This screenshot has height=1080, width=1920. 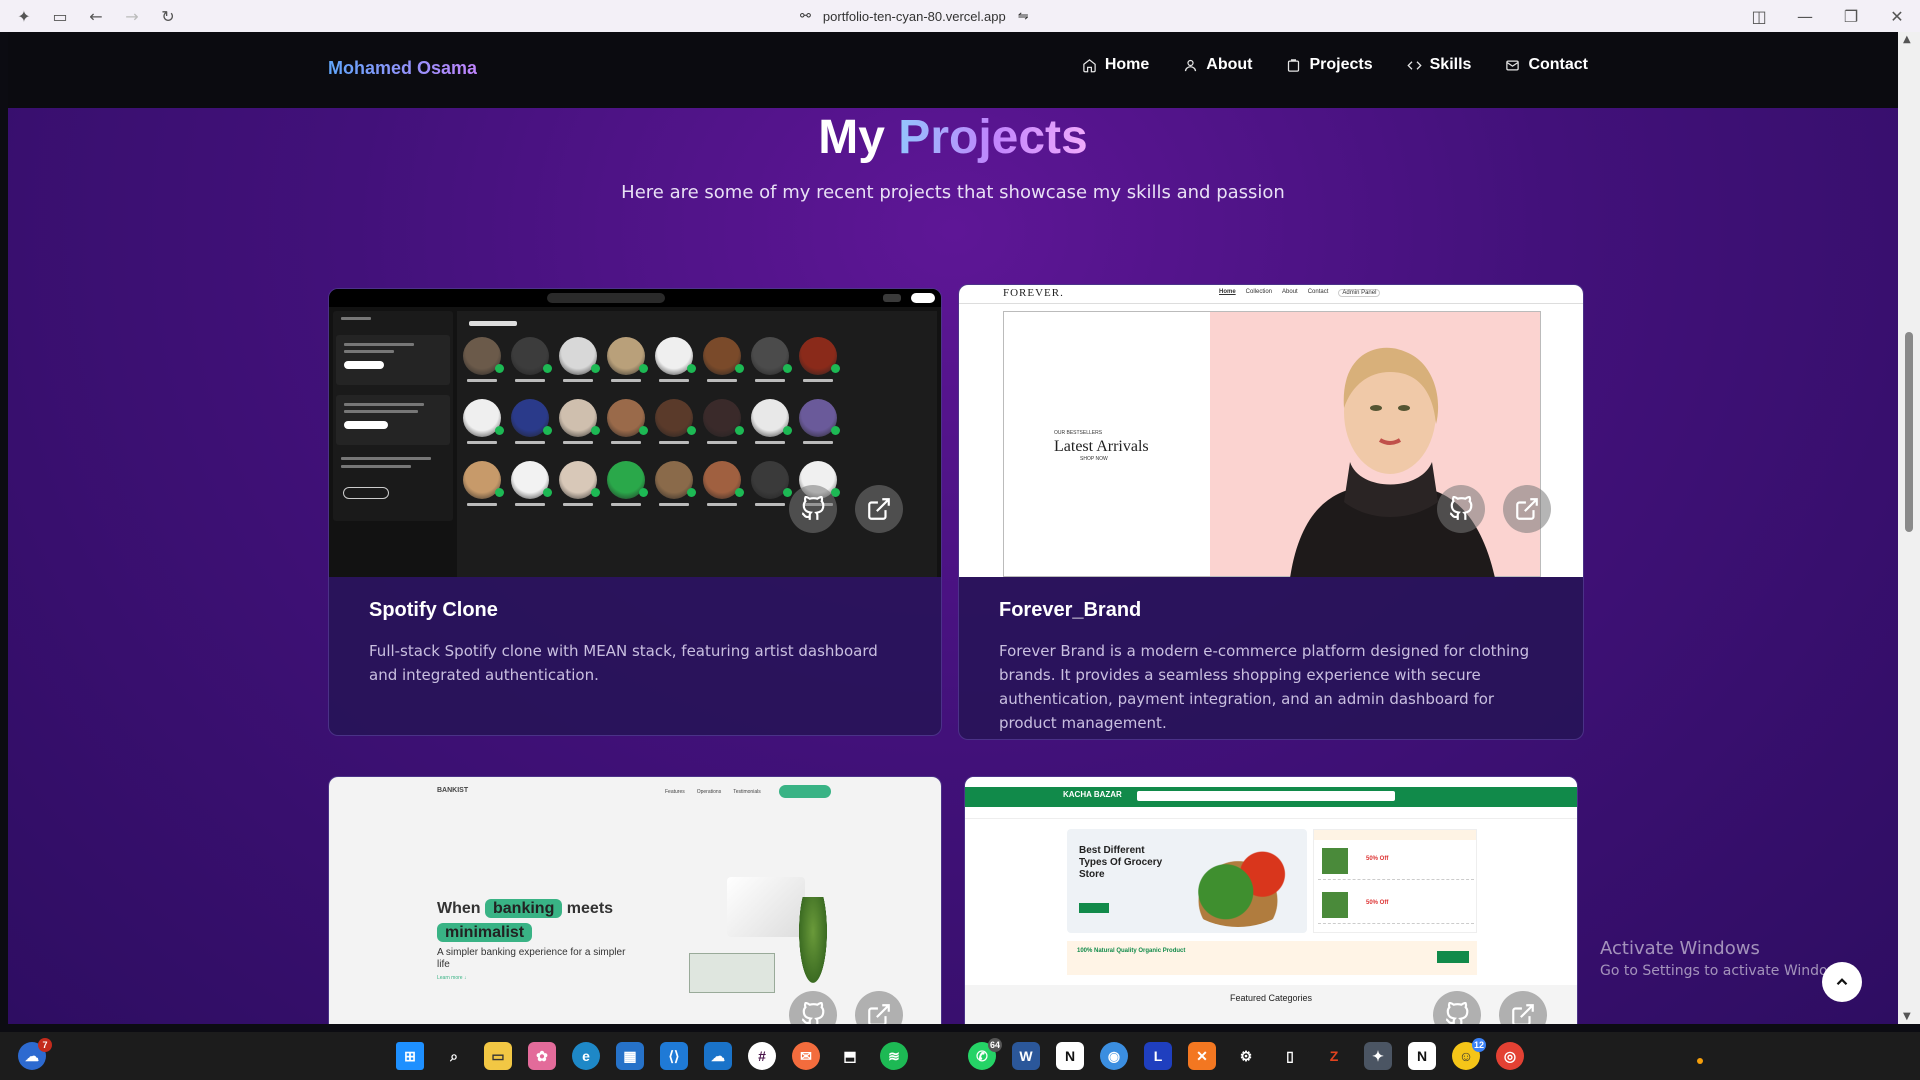 I want to click on nav-projects: Projects, so click(x=1329, y=65).